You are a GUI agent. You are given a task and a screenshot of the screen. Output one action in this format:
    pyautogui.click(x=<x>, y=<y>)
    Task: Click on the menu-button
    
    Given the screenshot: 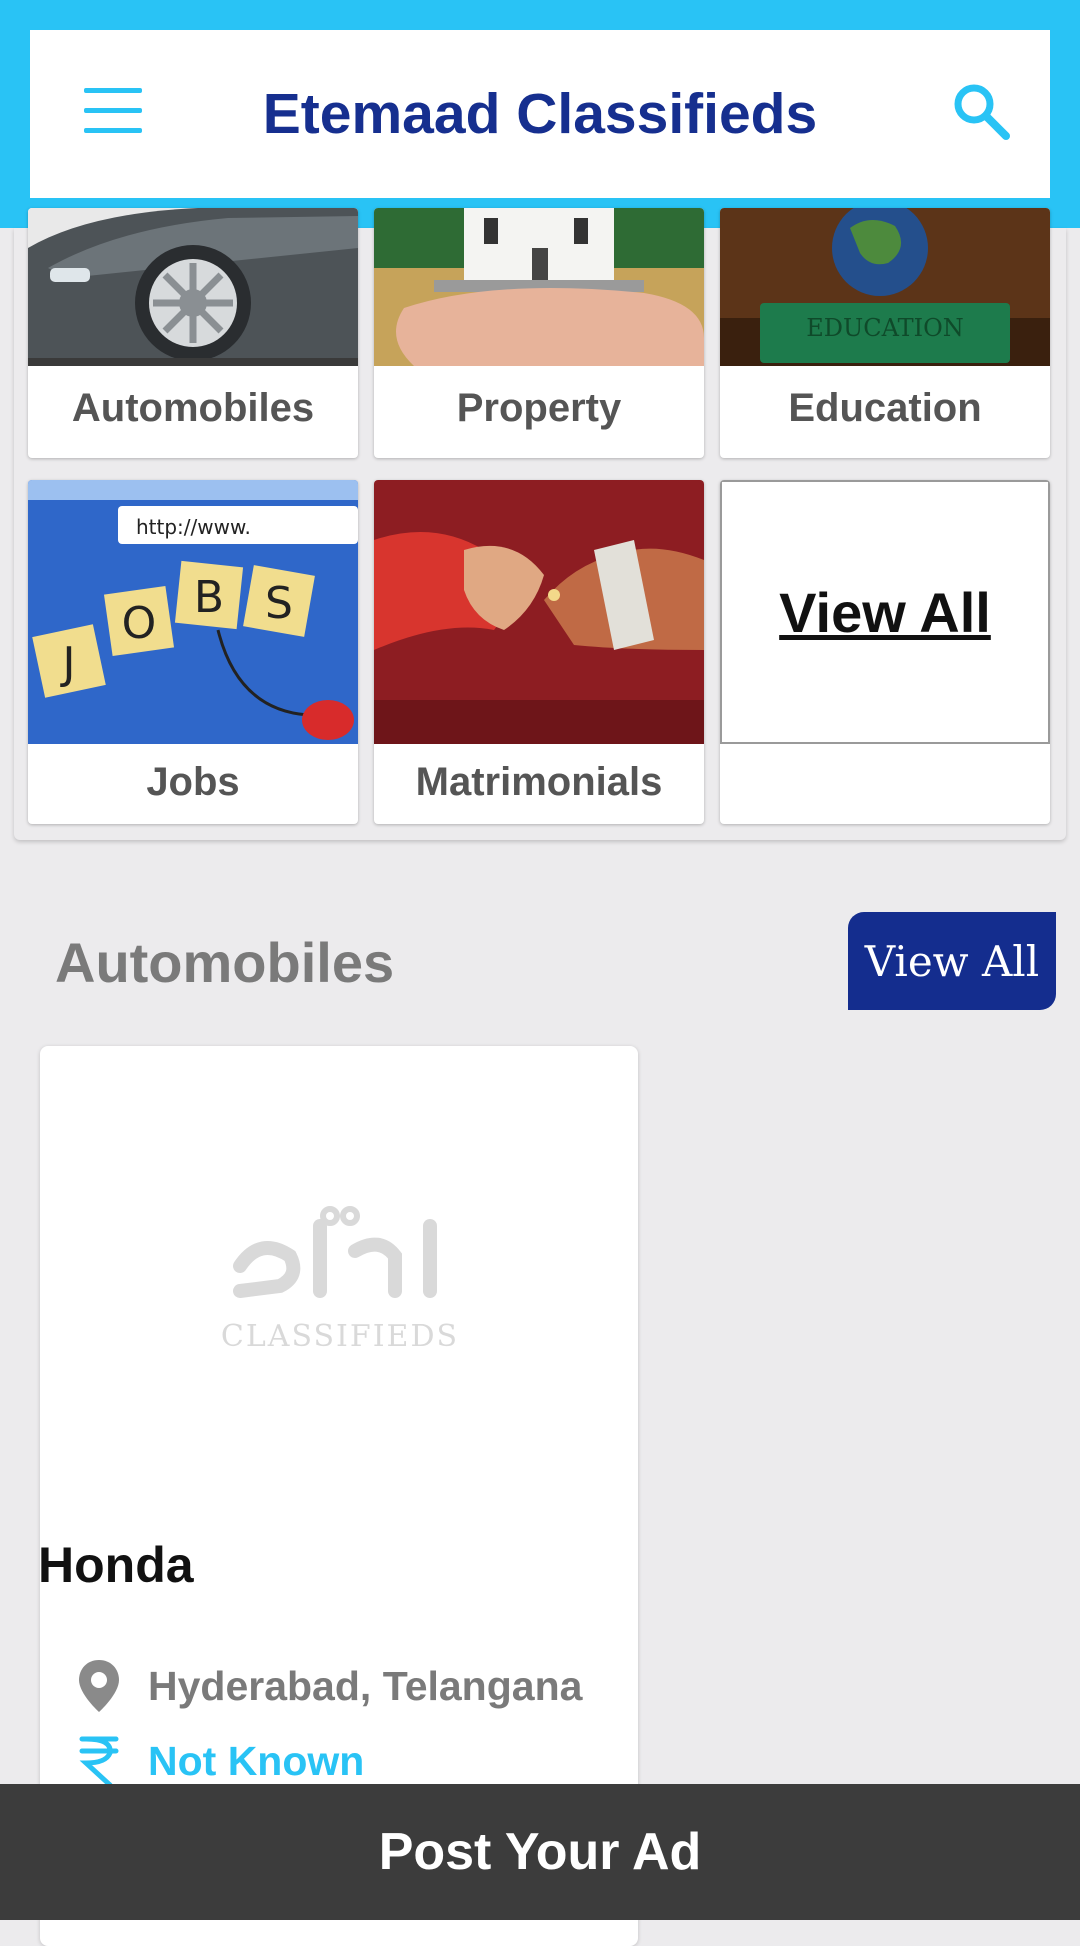 What is the action you would take?
    pyautogui.click(x=114, y=111)
    